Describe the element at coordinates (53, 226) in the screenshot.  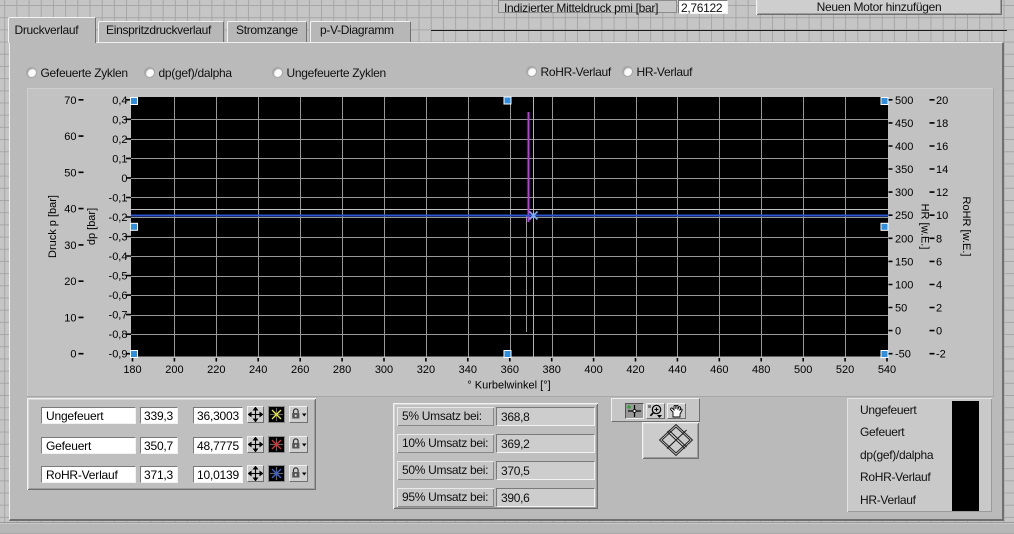
I see `svg-text: Druck p [bar]` at that location.